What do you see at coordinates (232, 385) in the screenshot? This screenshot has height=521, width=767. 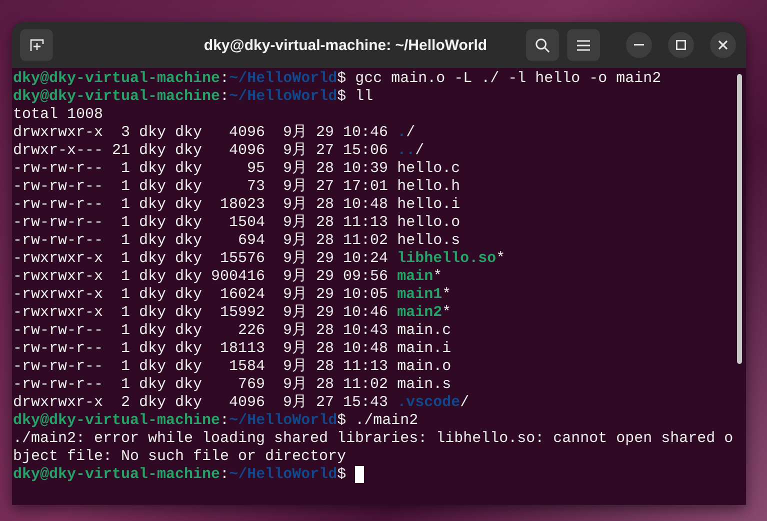 I see `listing-line: -rw-rw-r-- 1 dky dky 769 9月 28 11:02 main.s` at bounding box center [232, 385].